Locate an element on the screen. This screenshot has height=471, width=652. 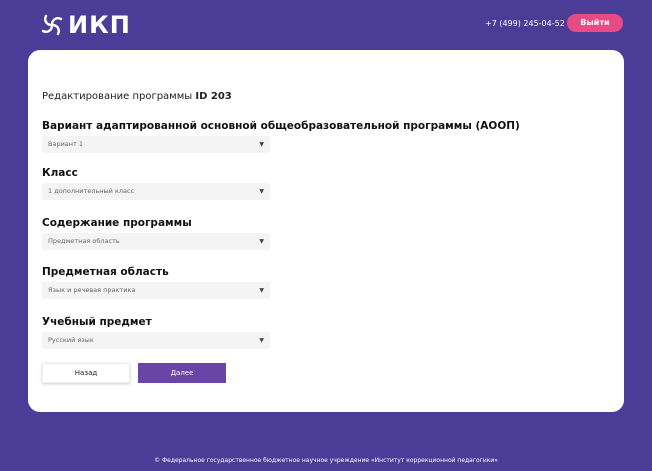
logo: ИКП is located at coordinates (85, 25).